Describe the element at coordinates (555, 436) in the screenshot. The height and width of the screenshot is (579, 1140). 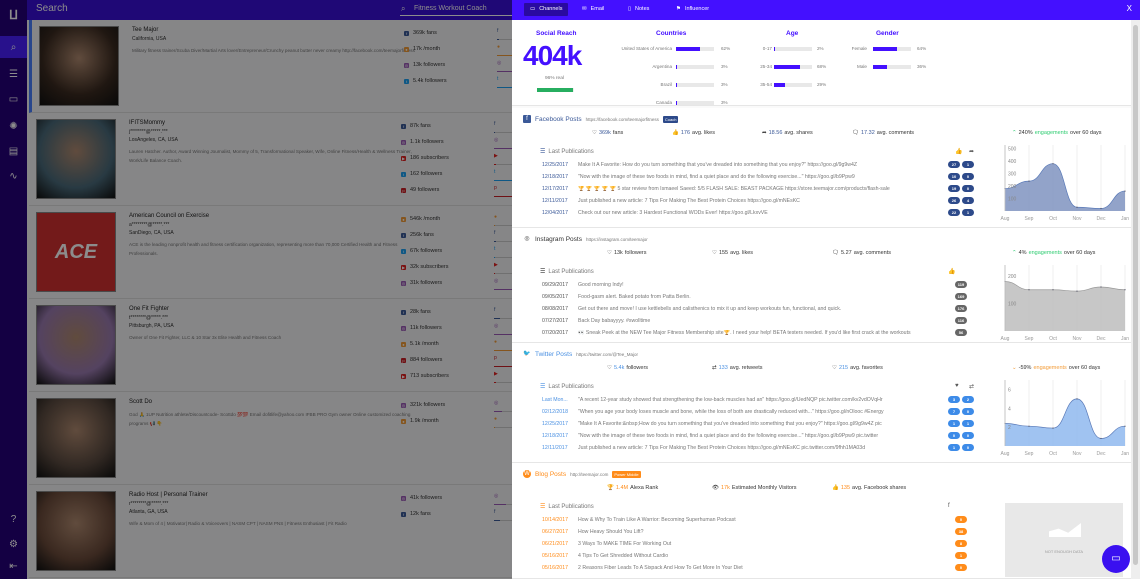
I see `post-date: 12/18/2017` at that location.